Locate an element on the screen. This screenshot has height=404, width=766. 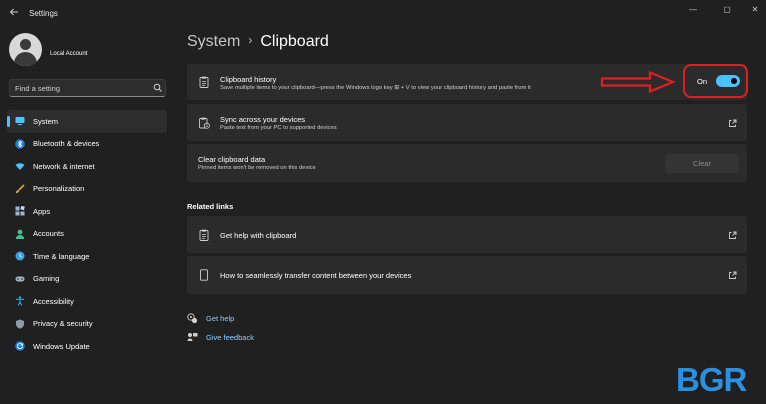
gamepad-icon is located at coordinates (20, 278).